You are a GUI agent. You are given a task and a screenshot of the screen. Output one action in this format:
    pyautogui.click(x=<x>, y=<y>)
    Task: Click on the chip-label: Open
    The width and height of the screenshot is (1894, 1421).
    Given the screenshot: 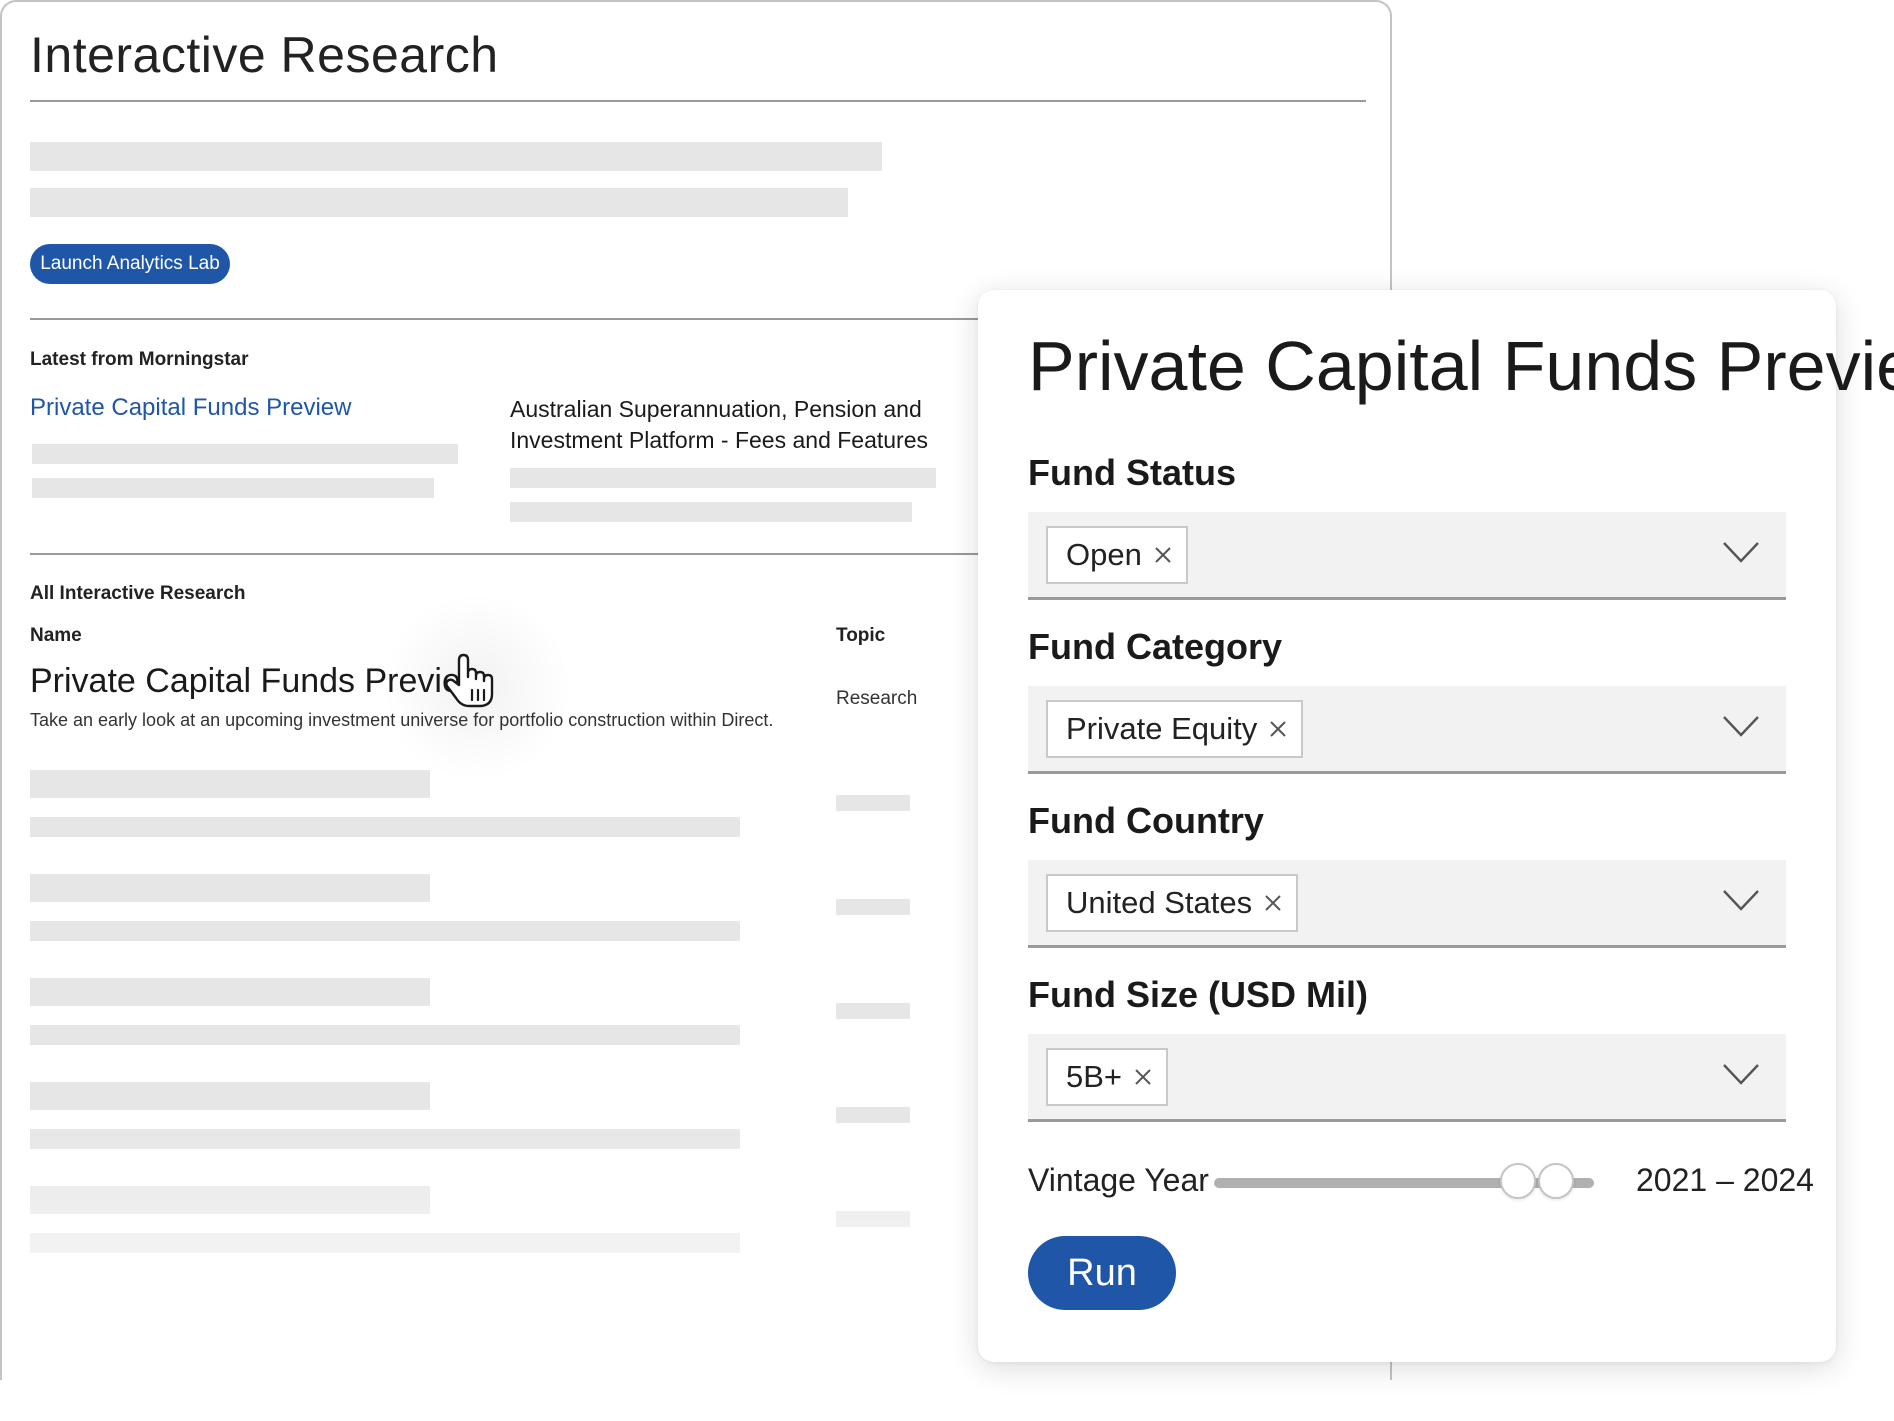 What is the action you would take?
    pyautogui.click(x=1104, y=554)
    